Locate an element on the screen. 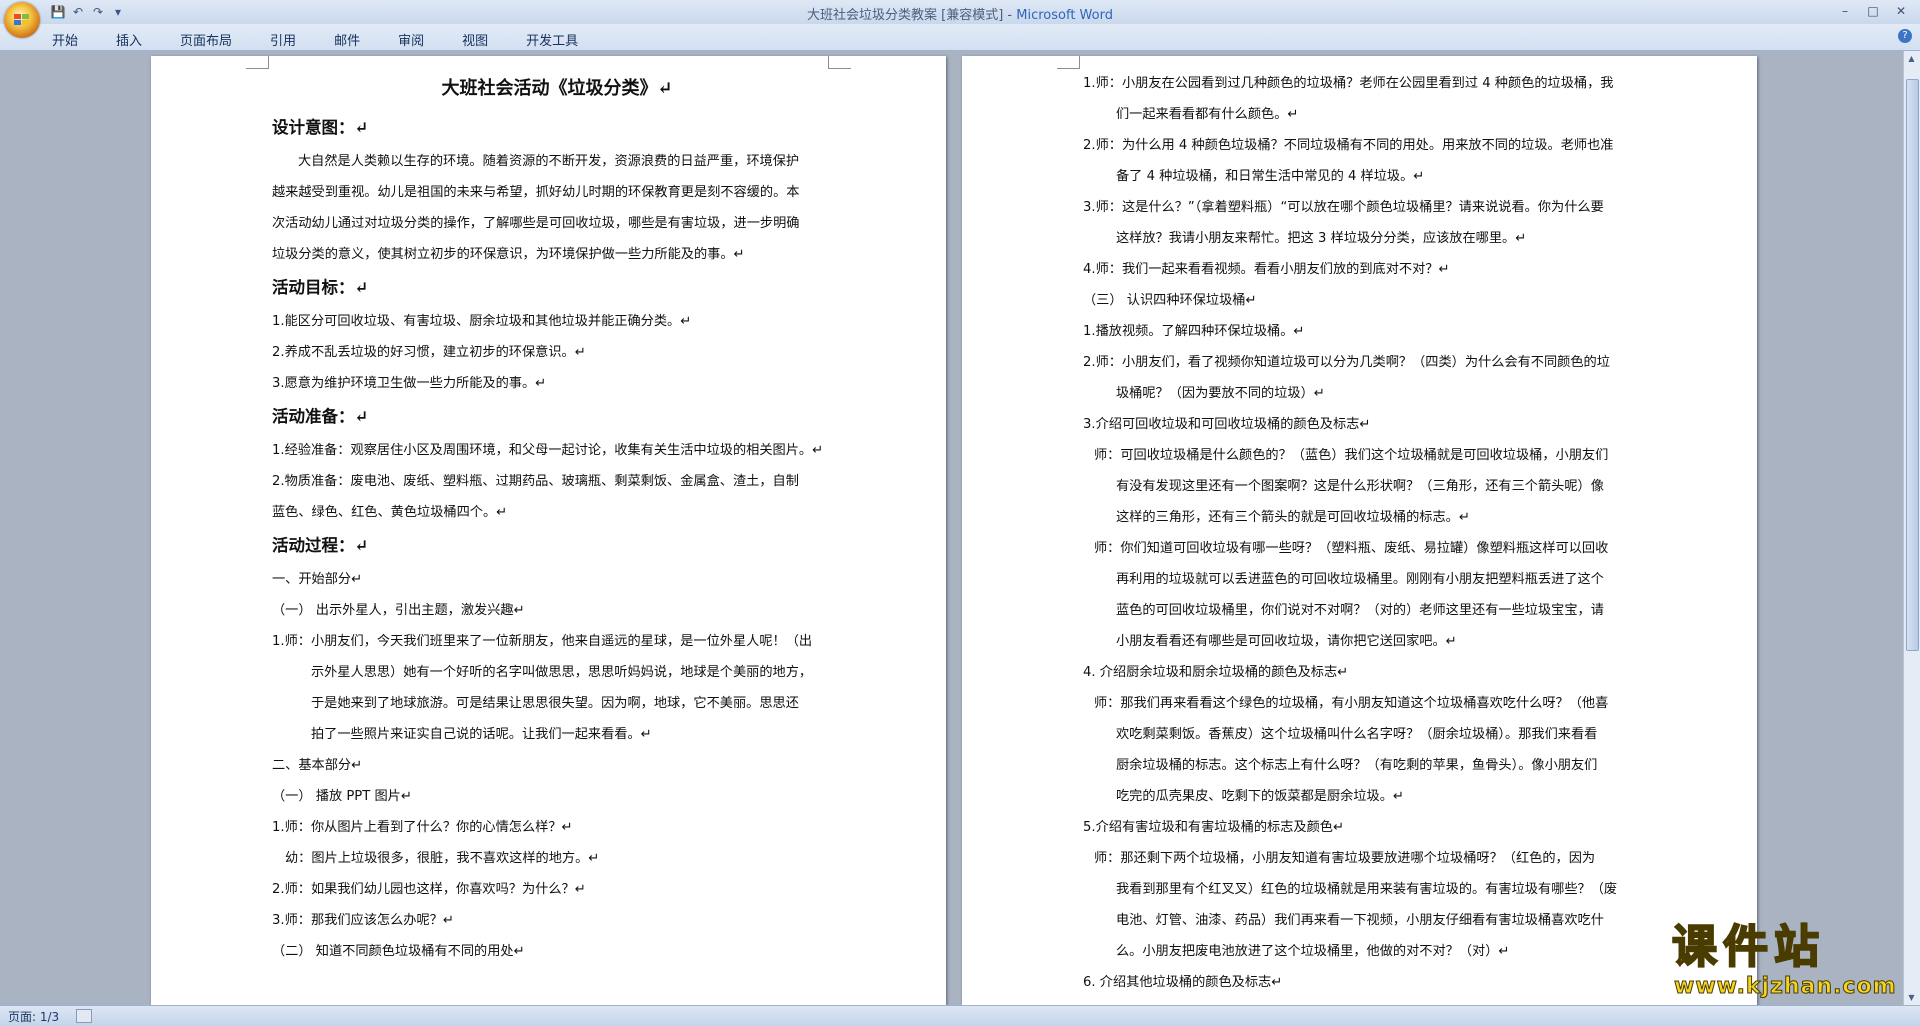 Image resolution: width=1920 pixels, height=1026 pixels. paragraph-line: 小朋友看看还有哪些是可回收垃圾，请你把它送回家吧。↵ is located at coordinates (1286, 641).